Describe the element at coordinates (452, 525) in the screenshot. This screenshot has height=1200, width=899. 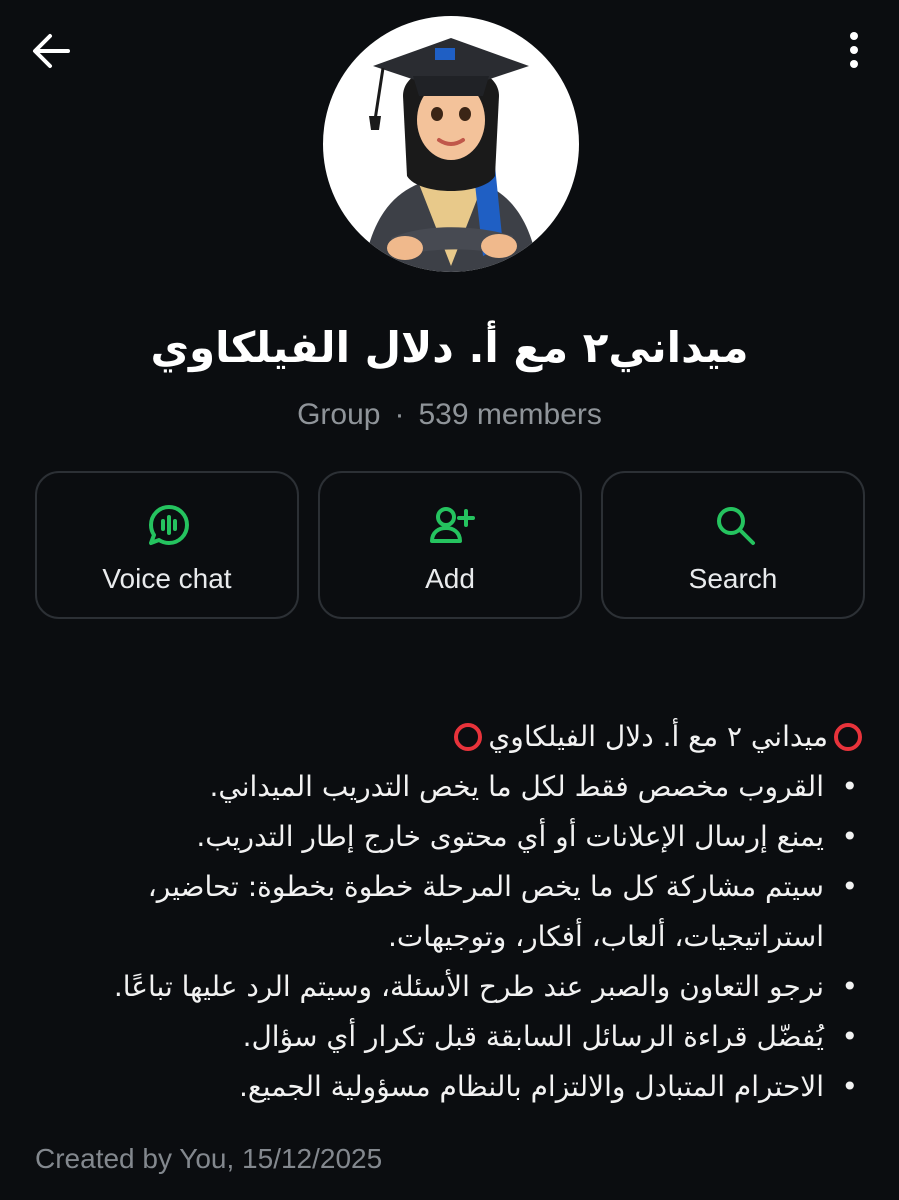
I see `add-member-icon` at that location.